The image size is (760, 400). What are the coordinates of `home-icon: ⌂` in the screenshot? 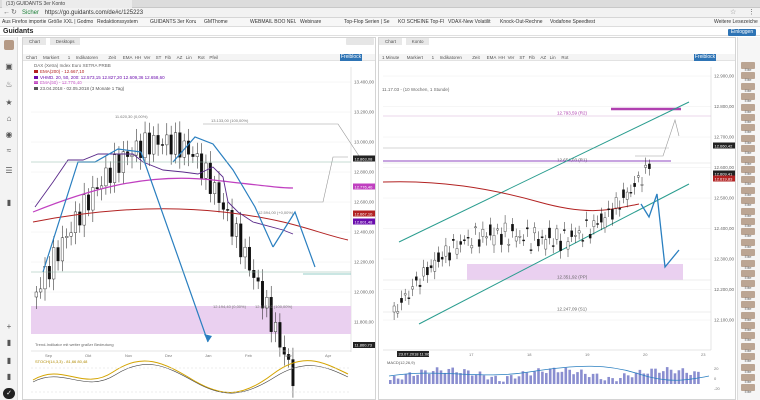 It's located at (9, 119).